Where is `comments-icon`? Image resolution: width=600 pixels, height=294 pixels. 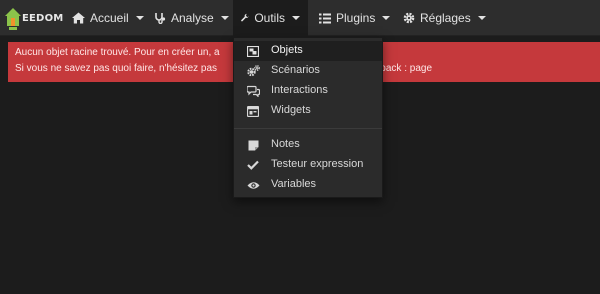
comments-icon is located at coordinates (253, 91).